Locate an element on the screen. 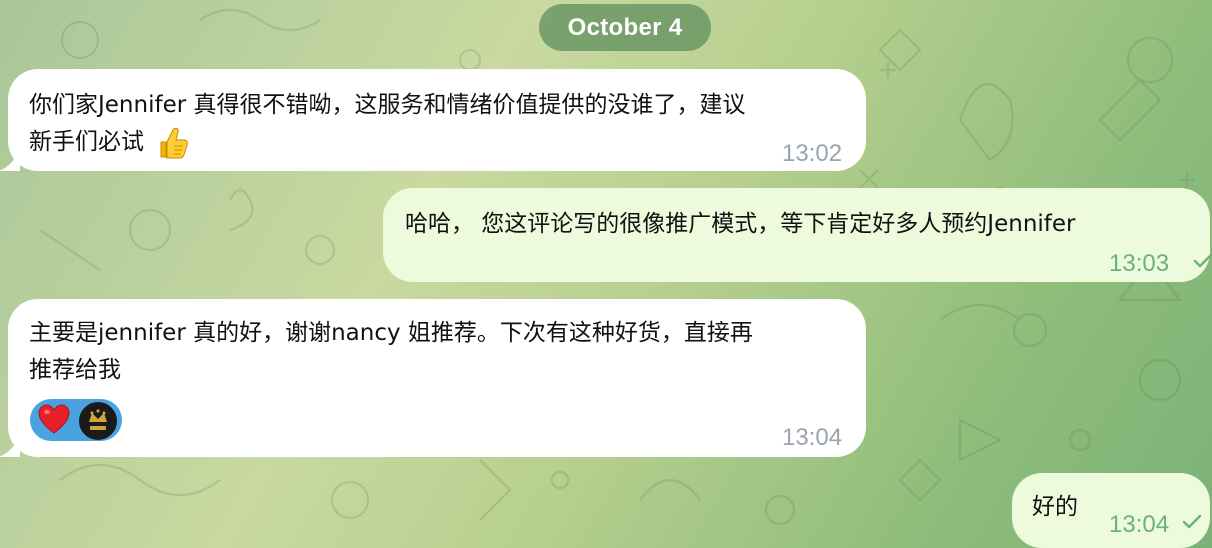 The width and height of the screenshot is (1212, 548). crown-logo-icon is located at coordinates (98, 419).